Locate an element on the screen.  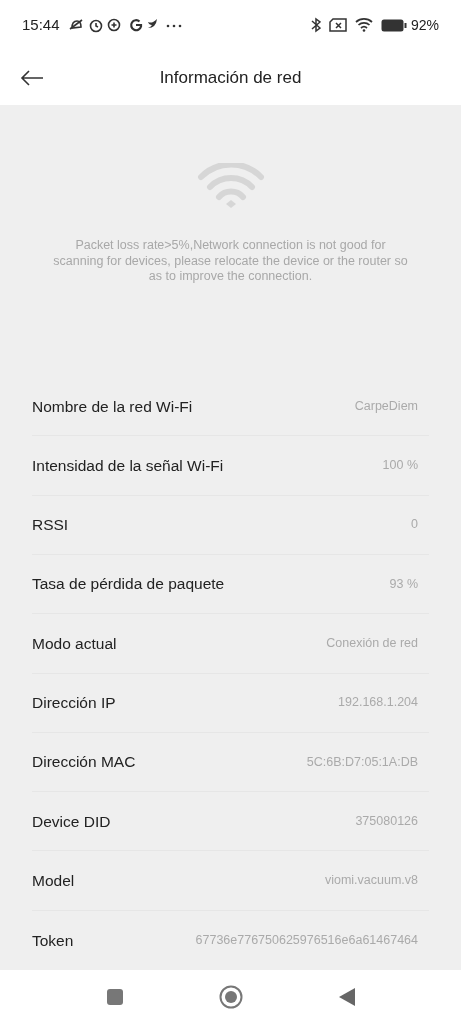
warning-message: Packet loss rate>5%,Network connection is not good for scanning for devices, please relocate the device or the router so as to improve the connection. is located at coordinates (230, 261).